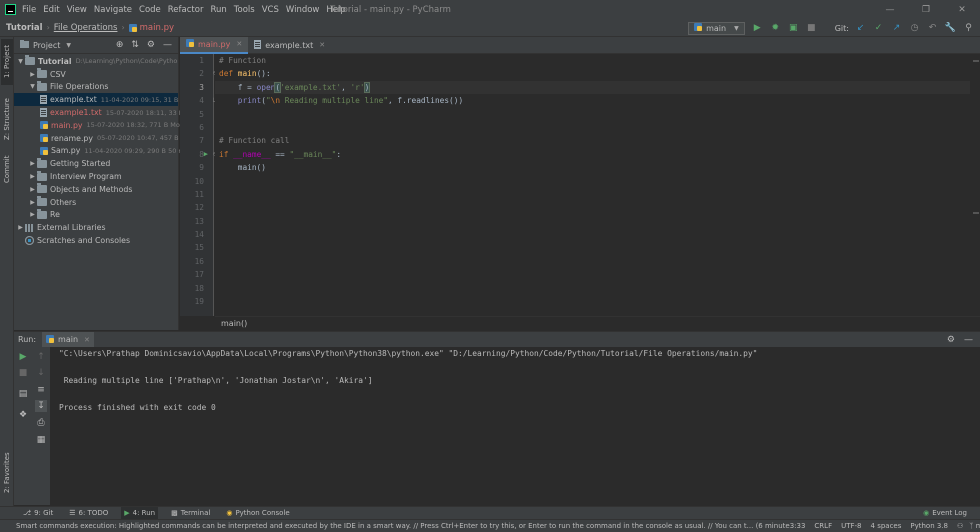 The image size is (980, 532). I want to click on line-number: 3, so click(196, 87).